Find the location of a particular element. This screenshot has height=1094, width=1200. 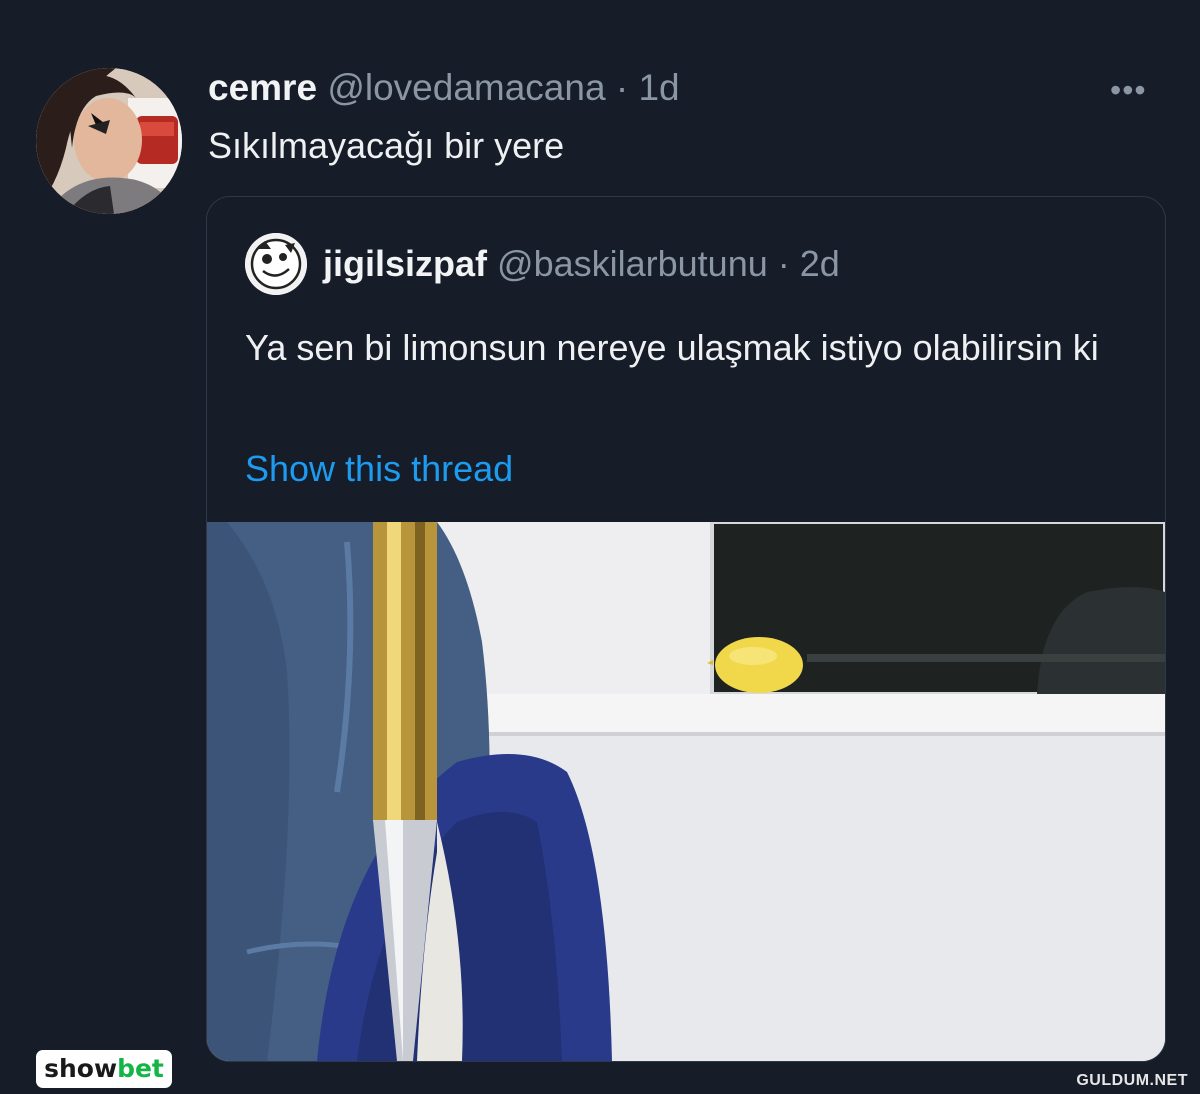

show-thread-link: Show this thread is located at coordinates (379, 469).